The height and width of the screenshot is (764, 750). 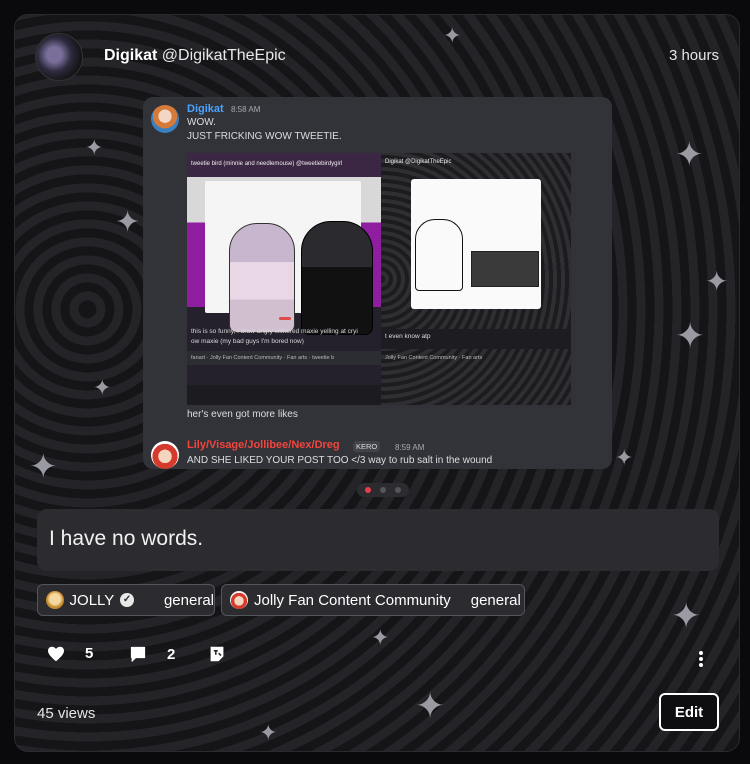 I want to click on author-avatar, so click(x=59, y=57).